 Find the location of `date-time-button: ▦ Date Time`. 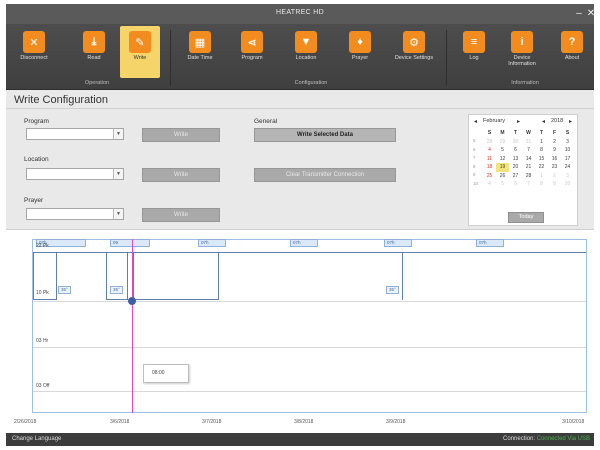

date-time-button: ▦ Date Time is located at coordinates (200, 52).